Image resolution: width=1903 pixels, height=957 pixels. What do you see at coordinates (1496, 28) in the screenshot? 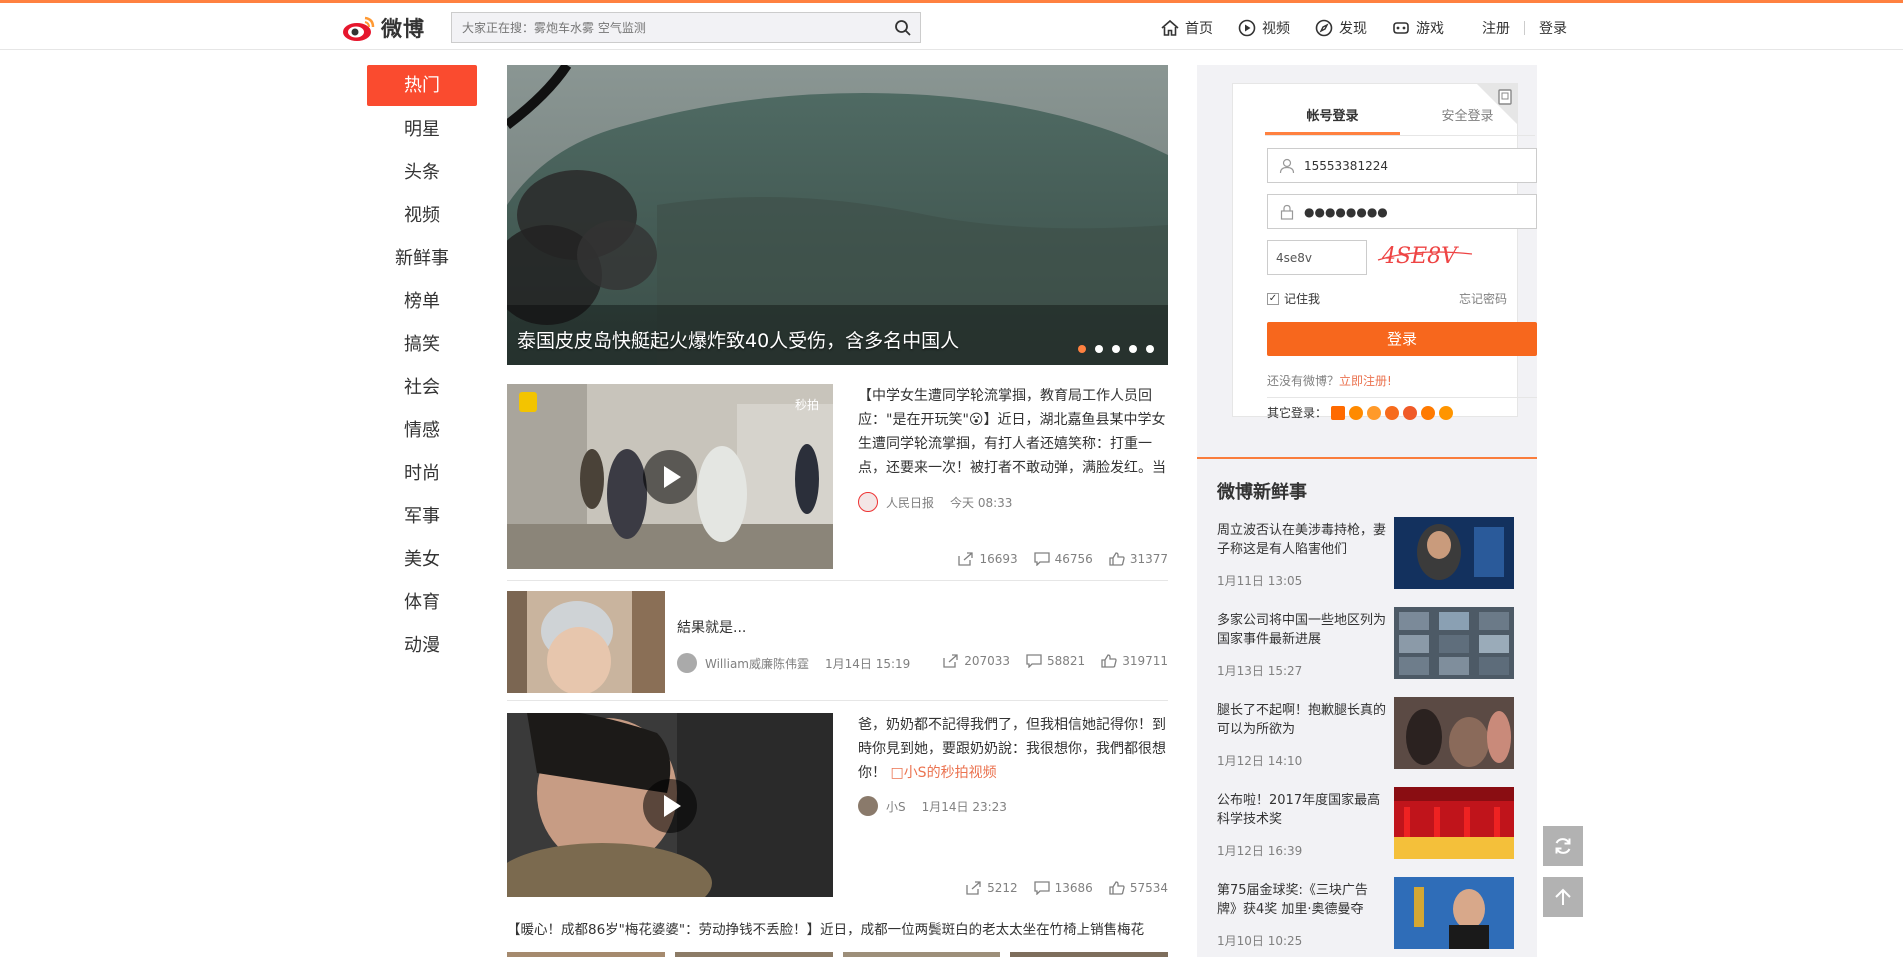
I see `register-link: 注册` at bounding box center [1496, 28].